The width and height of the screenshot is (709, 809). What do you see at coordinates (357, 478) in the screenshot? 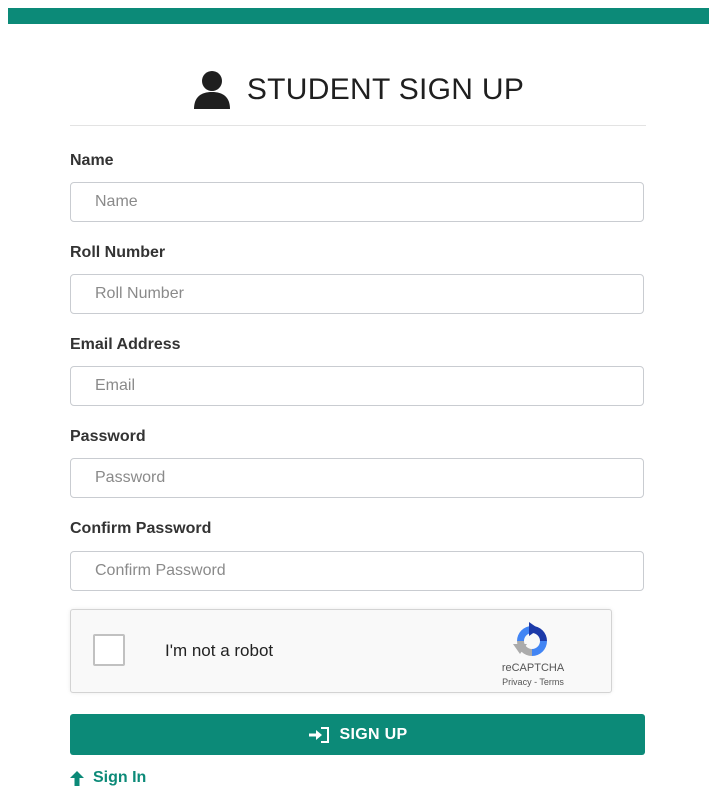
I see `password-input` at bounding box center [357, 478].